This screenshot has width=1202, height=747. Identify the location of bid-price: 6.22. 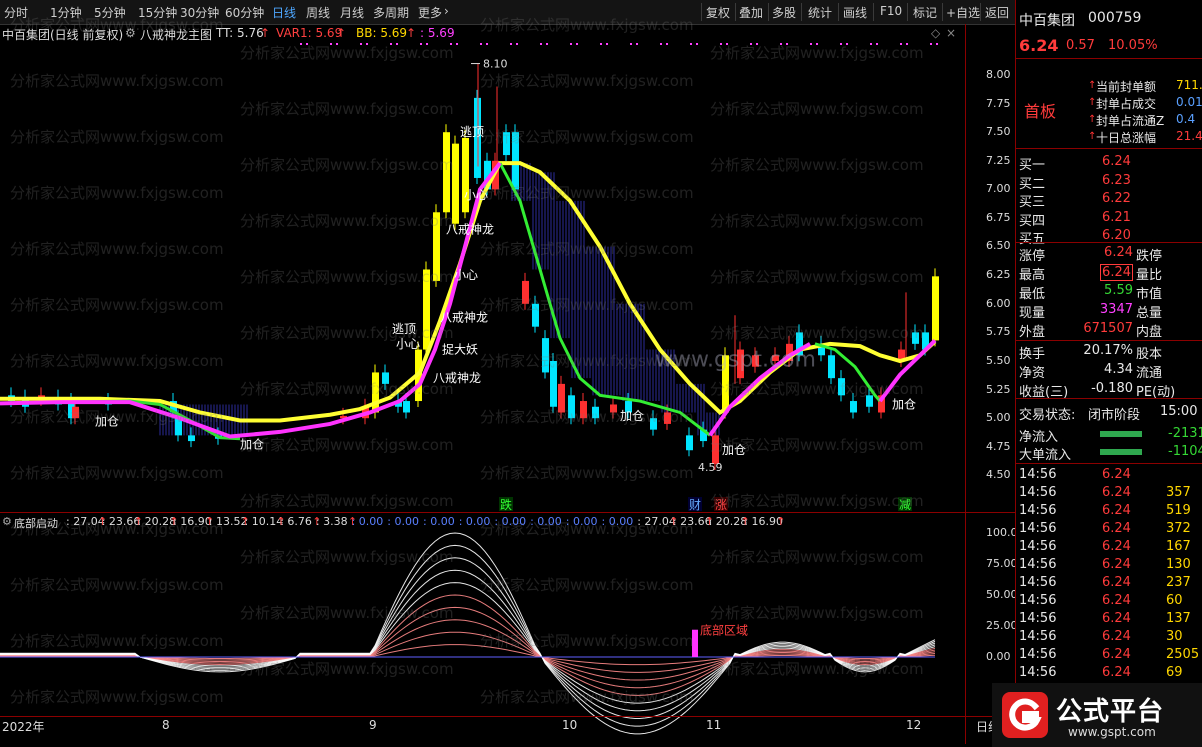
(1116, 198).